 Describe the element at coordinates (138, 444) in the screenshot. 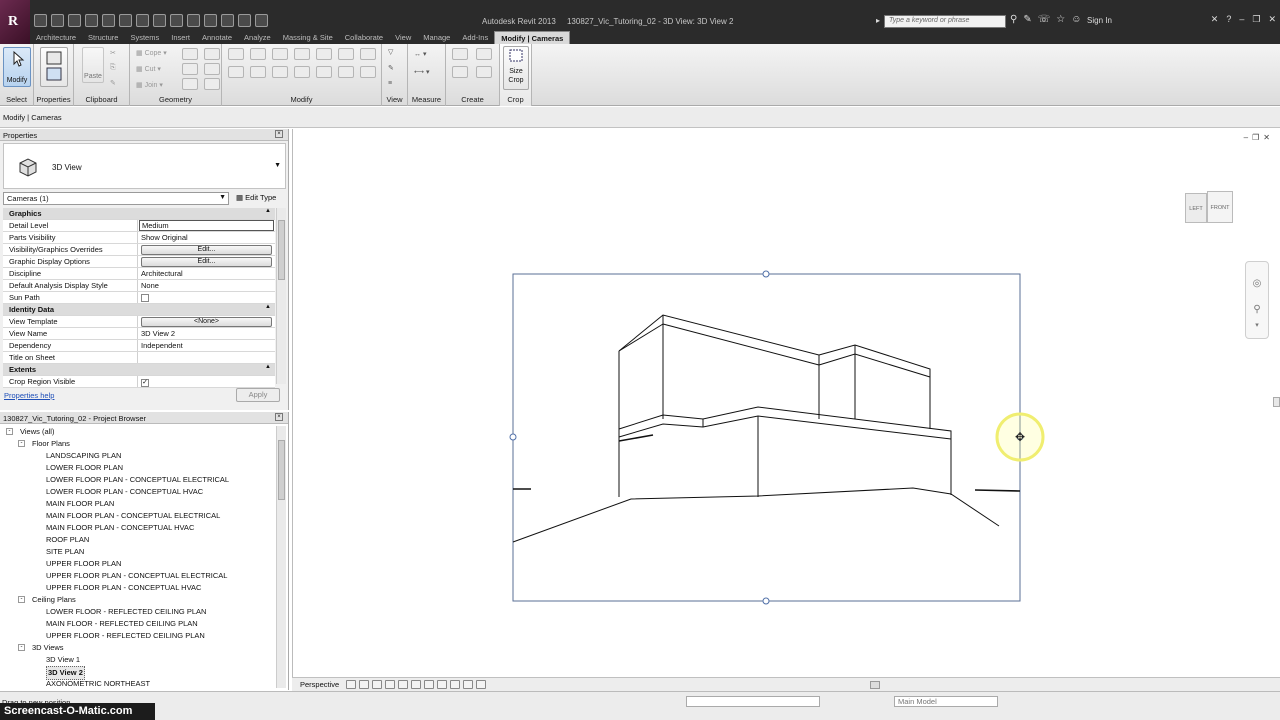

I see `browser-item: - Floor Plans` at that location.